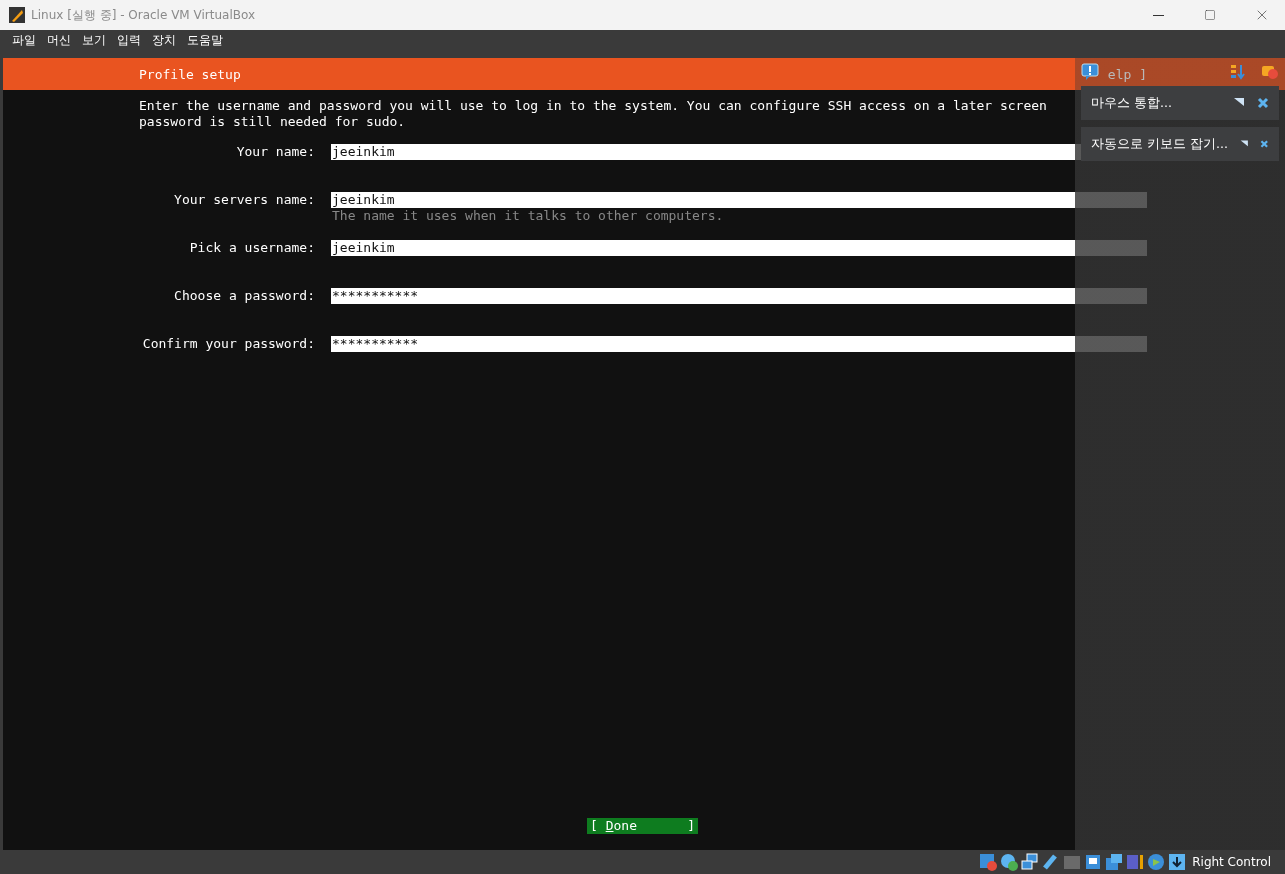  Describe the element at coordinates (272, 122) in the screenshot. I see `intro-text: password is still needed for sudo.` at that location.